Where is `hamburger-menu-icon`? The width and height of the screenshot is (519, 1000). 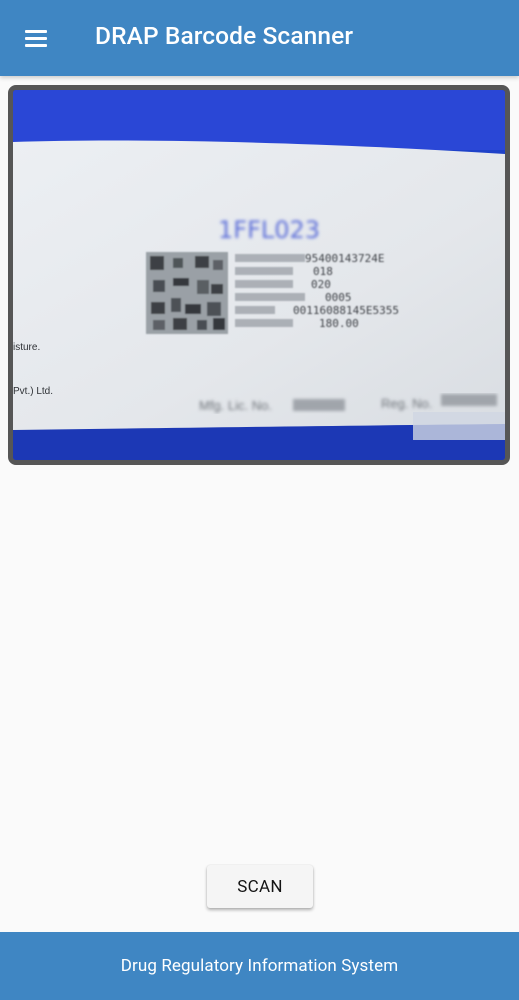
hamburger-menu-icon is located at coordinates (36, 38).